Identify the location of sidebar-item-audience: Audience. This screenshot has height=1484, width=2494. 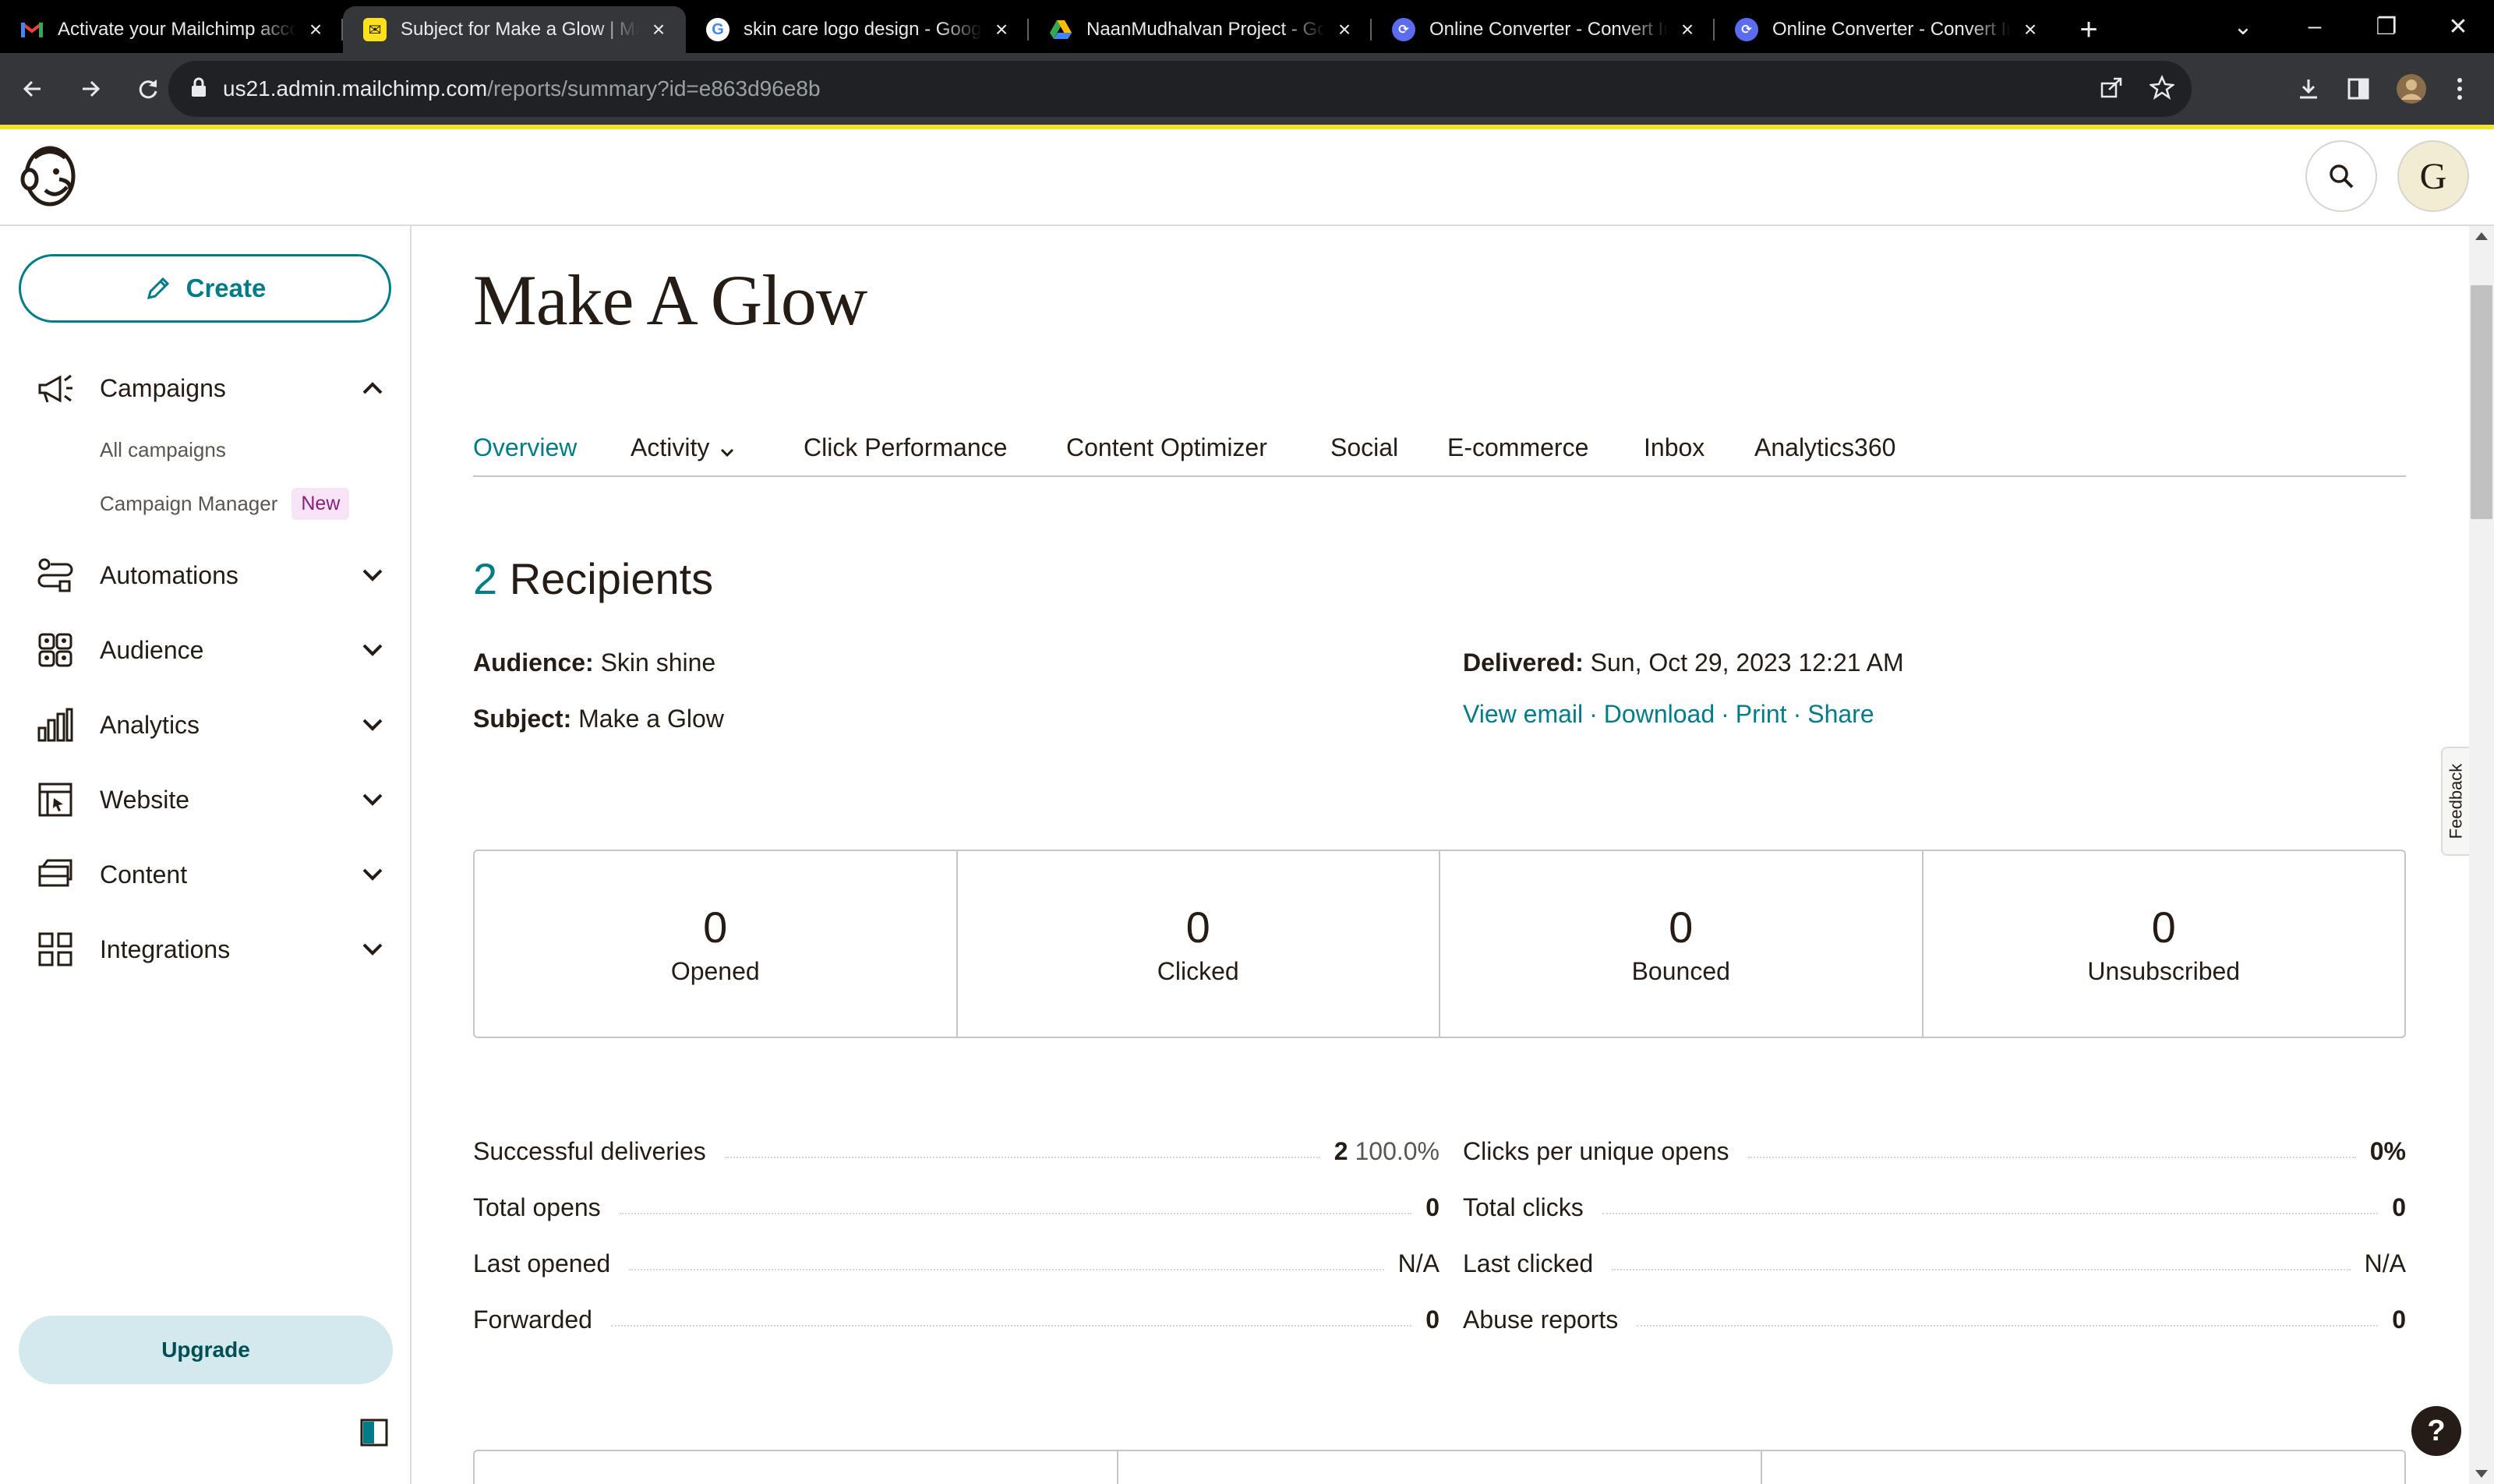
(206, 650).